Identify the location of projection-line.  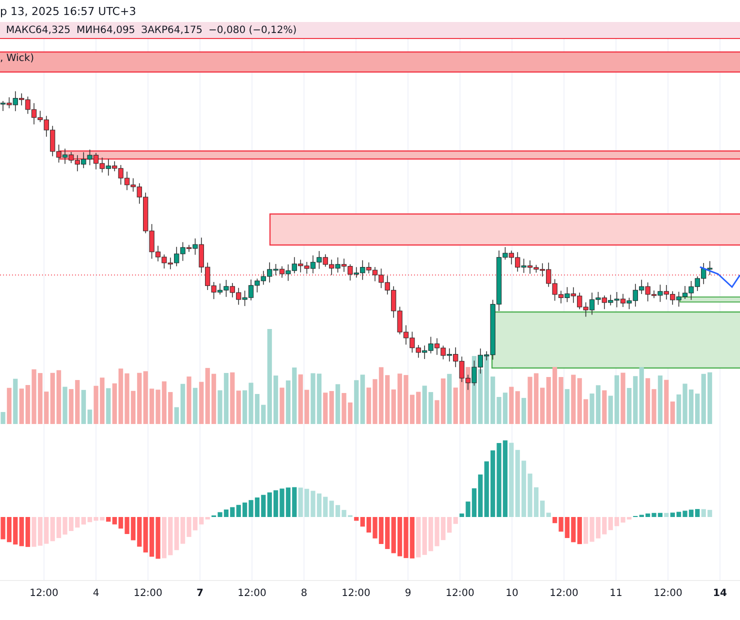
(720, 277).